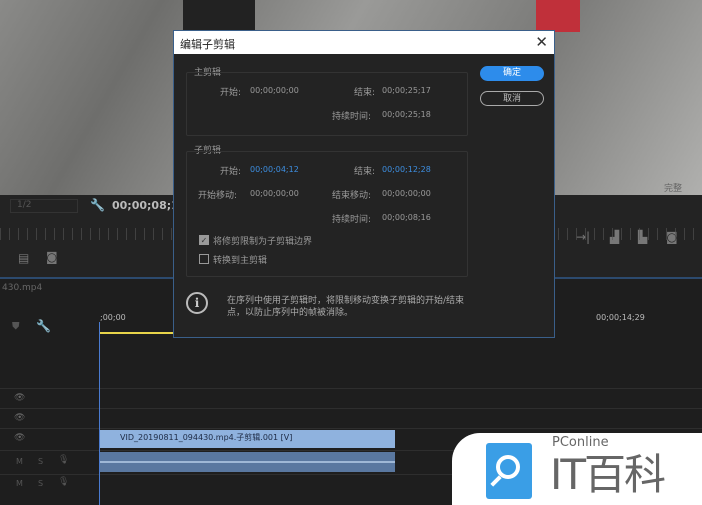  I want to click on dialog-title: 编辑子剪辑, so click(207, 44).